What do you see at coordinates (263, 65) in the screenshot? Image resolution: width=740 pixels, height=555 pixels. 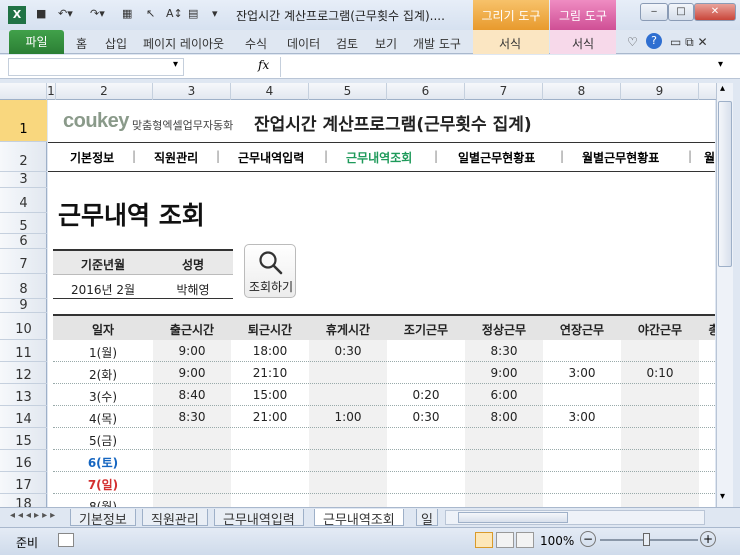 I see `fx-icon: fx` at bounding box center [263, 65].